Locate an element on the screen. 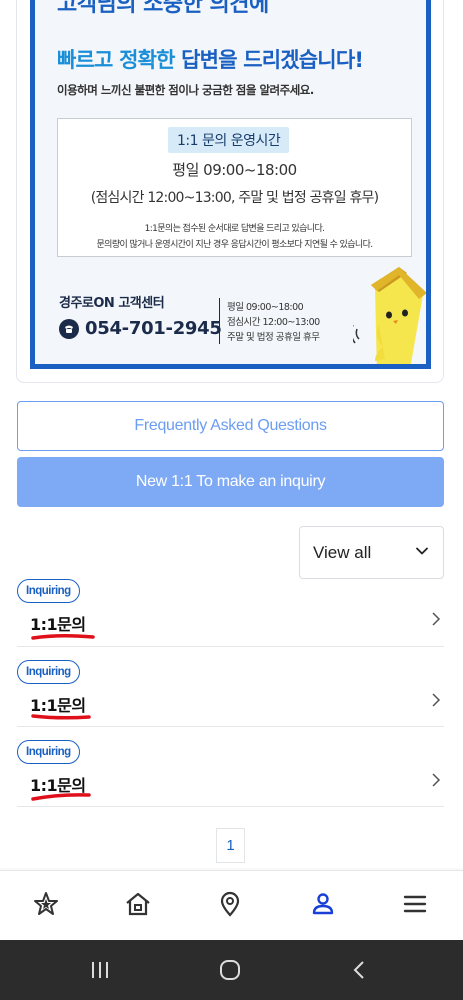 The height and width of the screenshot is (1000, 463). home-circle-icon is located at coordinates (230, 970).